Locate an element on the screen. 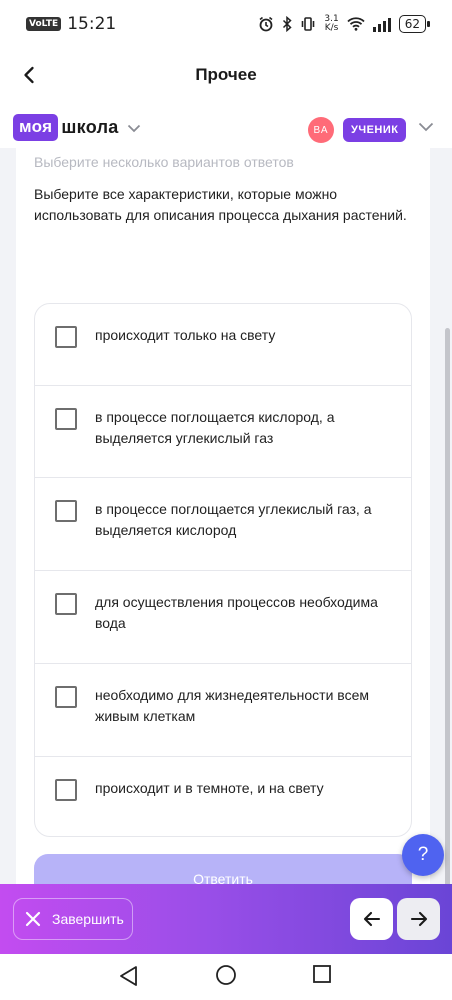  signal-icon is located at coordinates (381, 24).